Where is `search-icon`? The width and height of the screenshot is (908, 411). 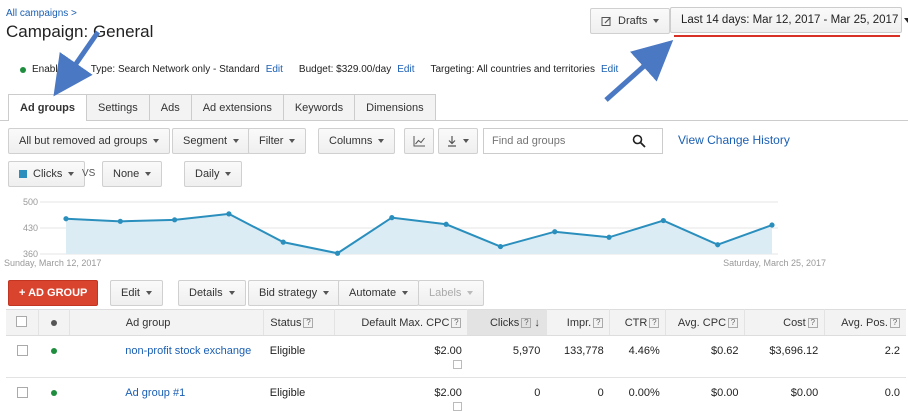
search-icon is located at coordinates (639, 141).